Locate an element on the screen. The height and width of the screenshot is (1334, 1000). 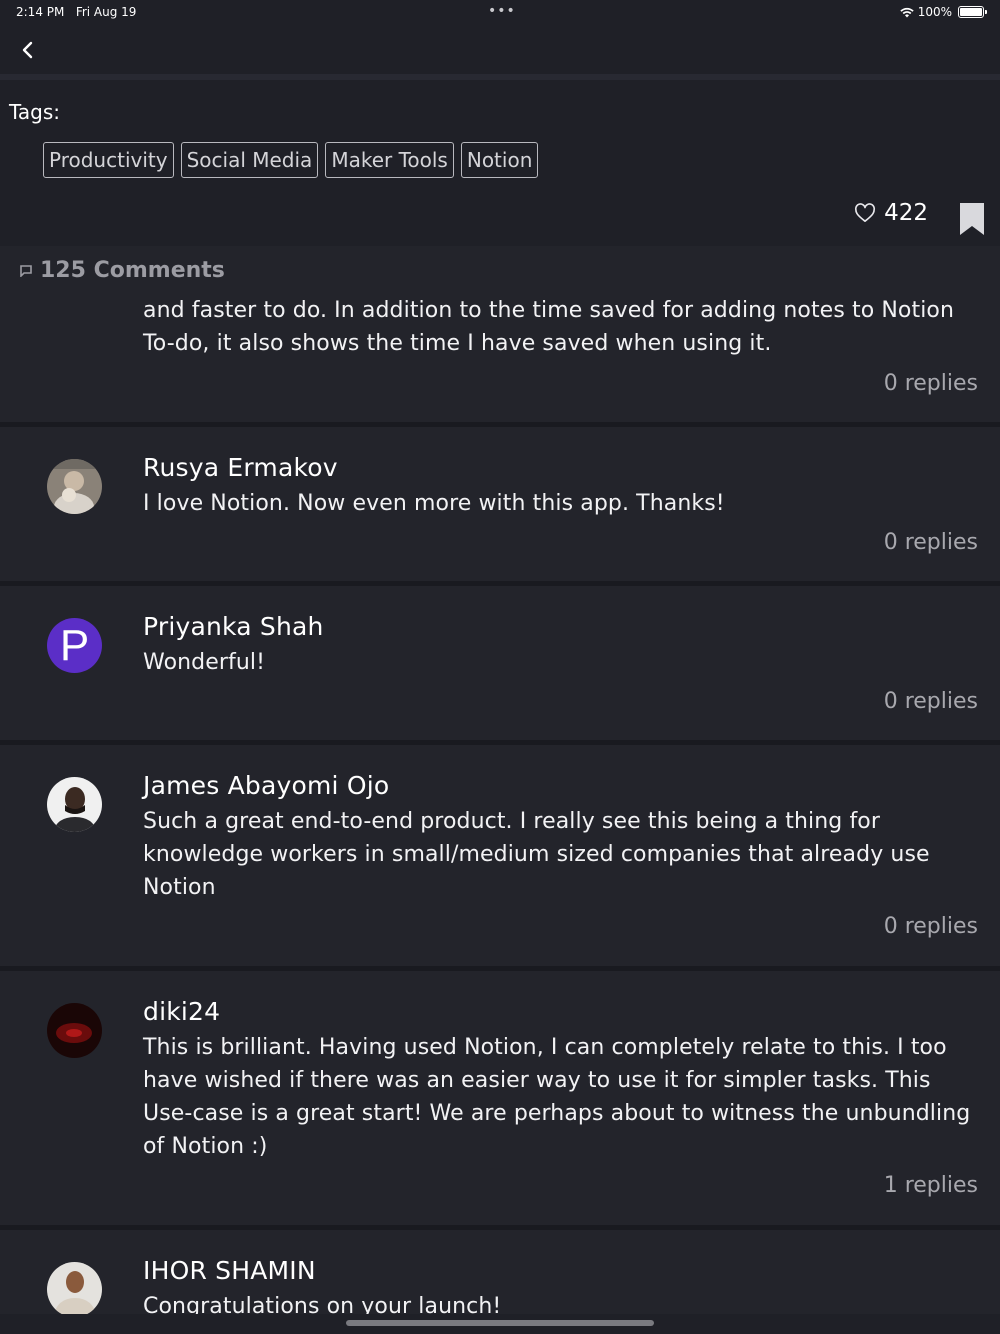
comment-author: diki24 is located at coordinates (181, 1011).